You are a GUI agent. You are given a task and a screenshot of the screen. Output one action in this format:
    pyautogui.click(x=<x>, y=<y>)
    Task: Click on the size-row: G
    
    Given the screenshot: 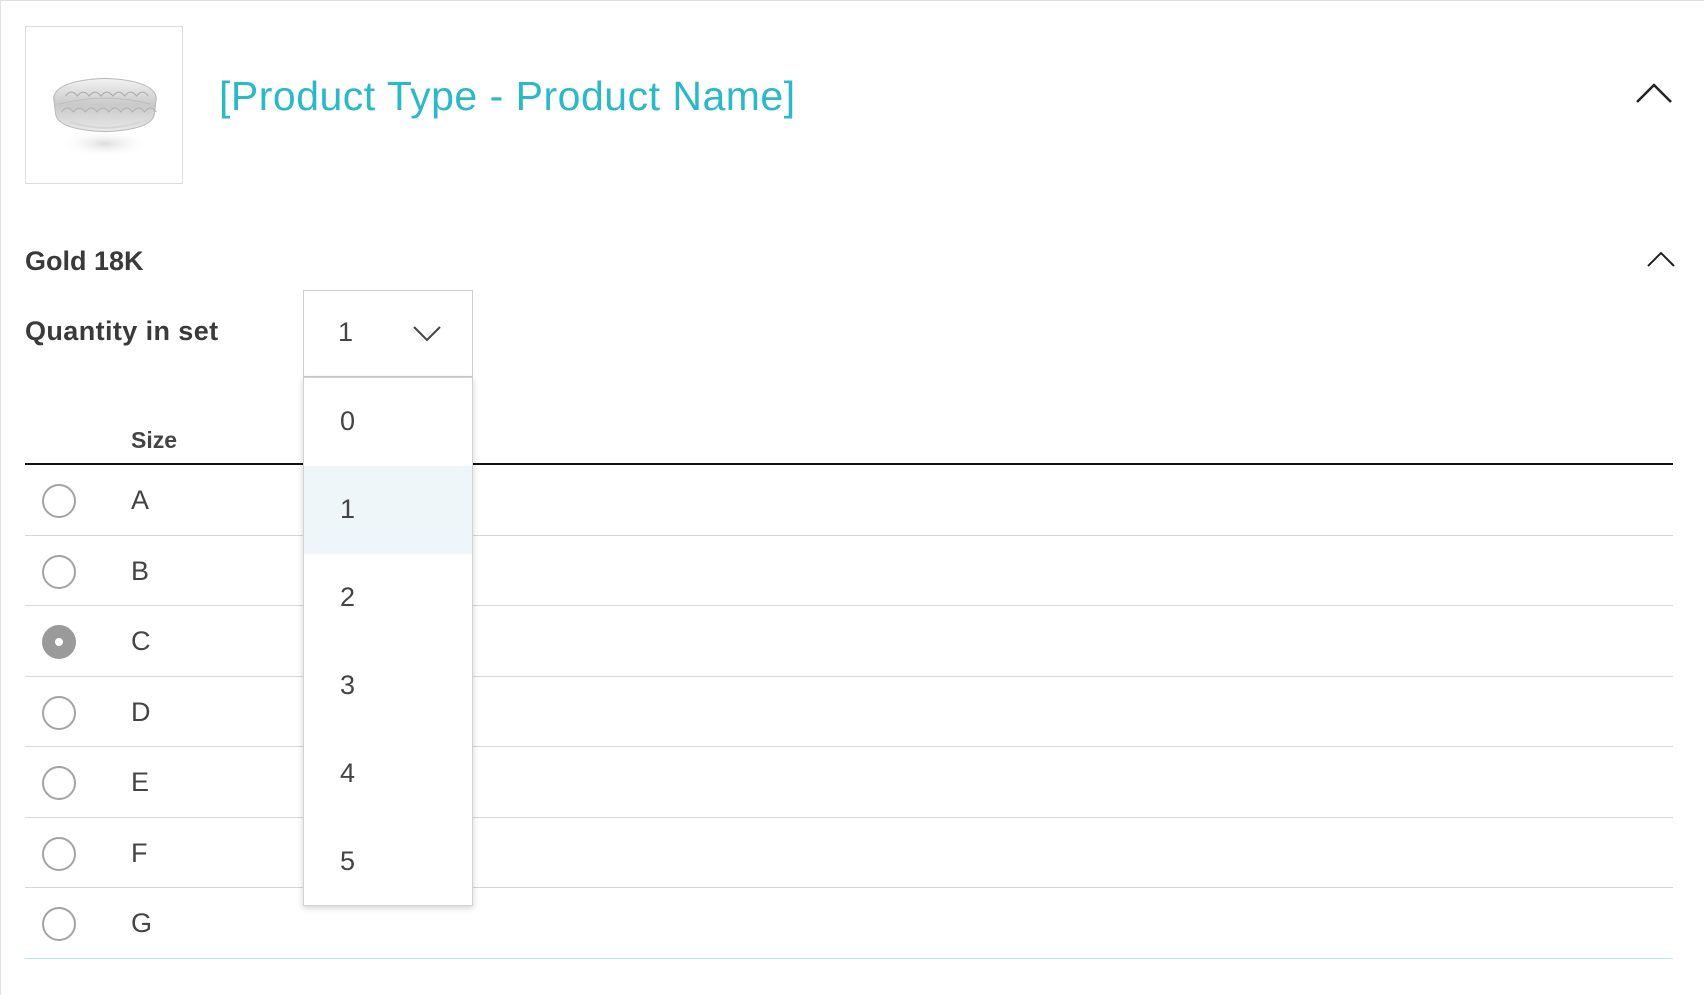 What is the action you would take?
    pyautogui.click(x=849, y=923)
    